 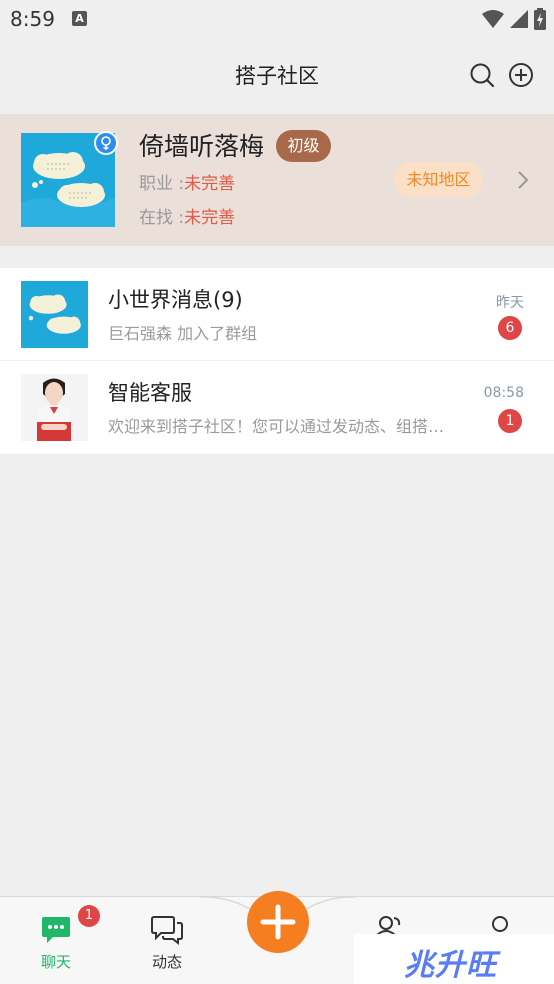 I want to click on status-bar: 8:59 A, so click(x=277, y=19).